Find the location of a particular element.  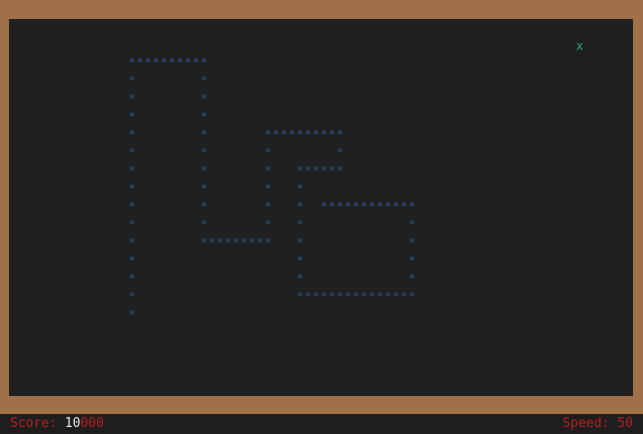

score-label: Score: is located at coordinates (37, 423).